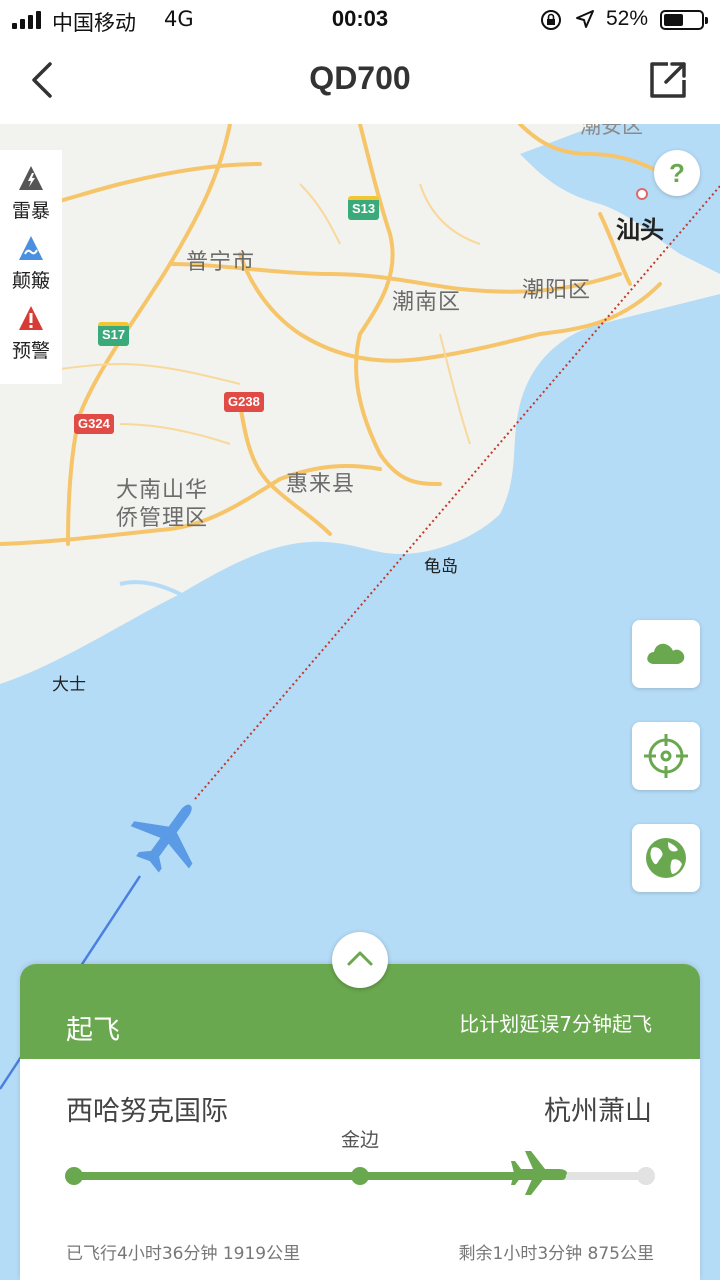  What do you see at coordinates (93, 1030) in the screenshot?
I see `flight-status: 起飞` at bounding box center [93, 1030].